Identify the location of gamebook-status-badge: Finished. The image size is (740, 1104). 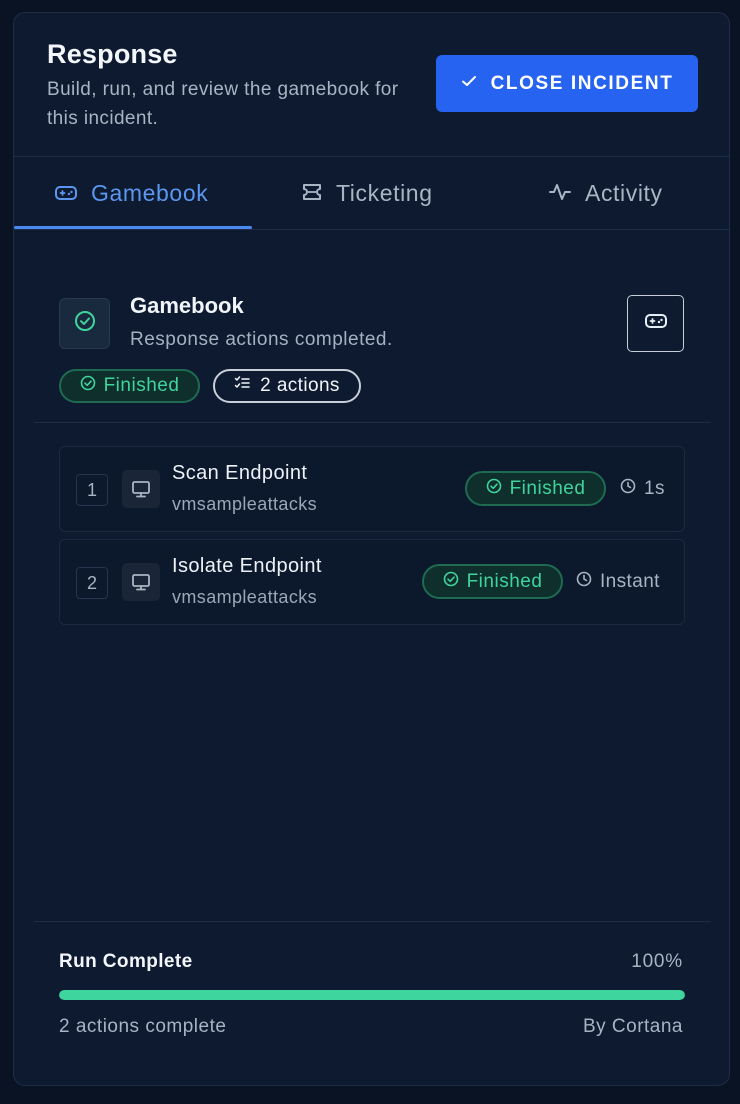
(129, 386).